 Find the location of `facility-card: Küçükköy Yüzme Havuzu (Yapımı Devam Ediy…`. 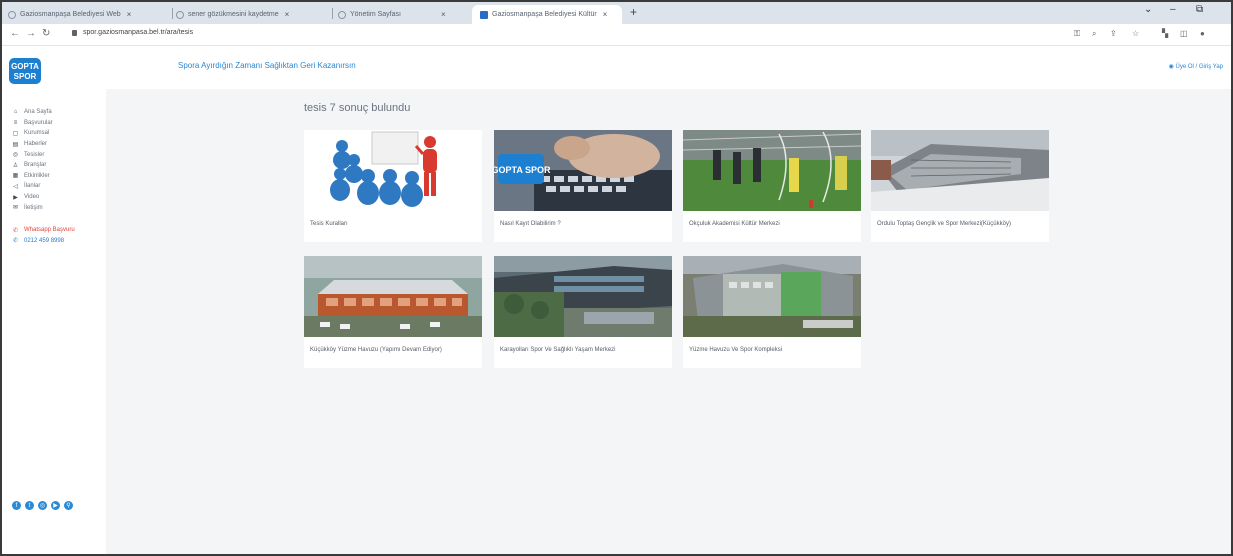

facility-card: Küçükköy Yüzme Havuzu (Yapımı Devam Ediy… is located at coordinates (393, 312).